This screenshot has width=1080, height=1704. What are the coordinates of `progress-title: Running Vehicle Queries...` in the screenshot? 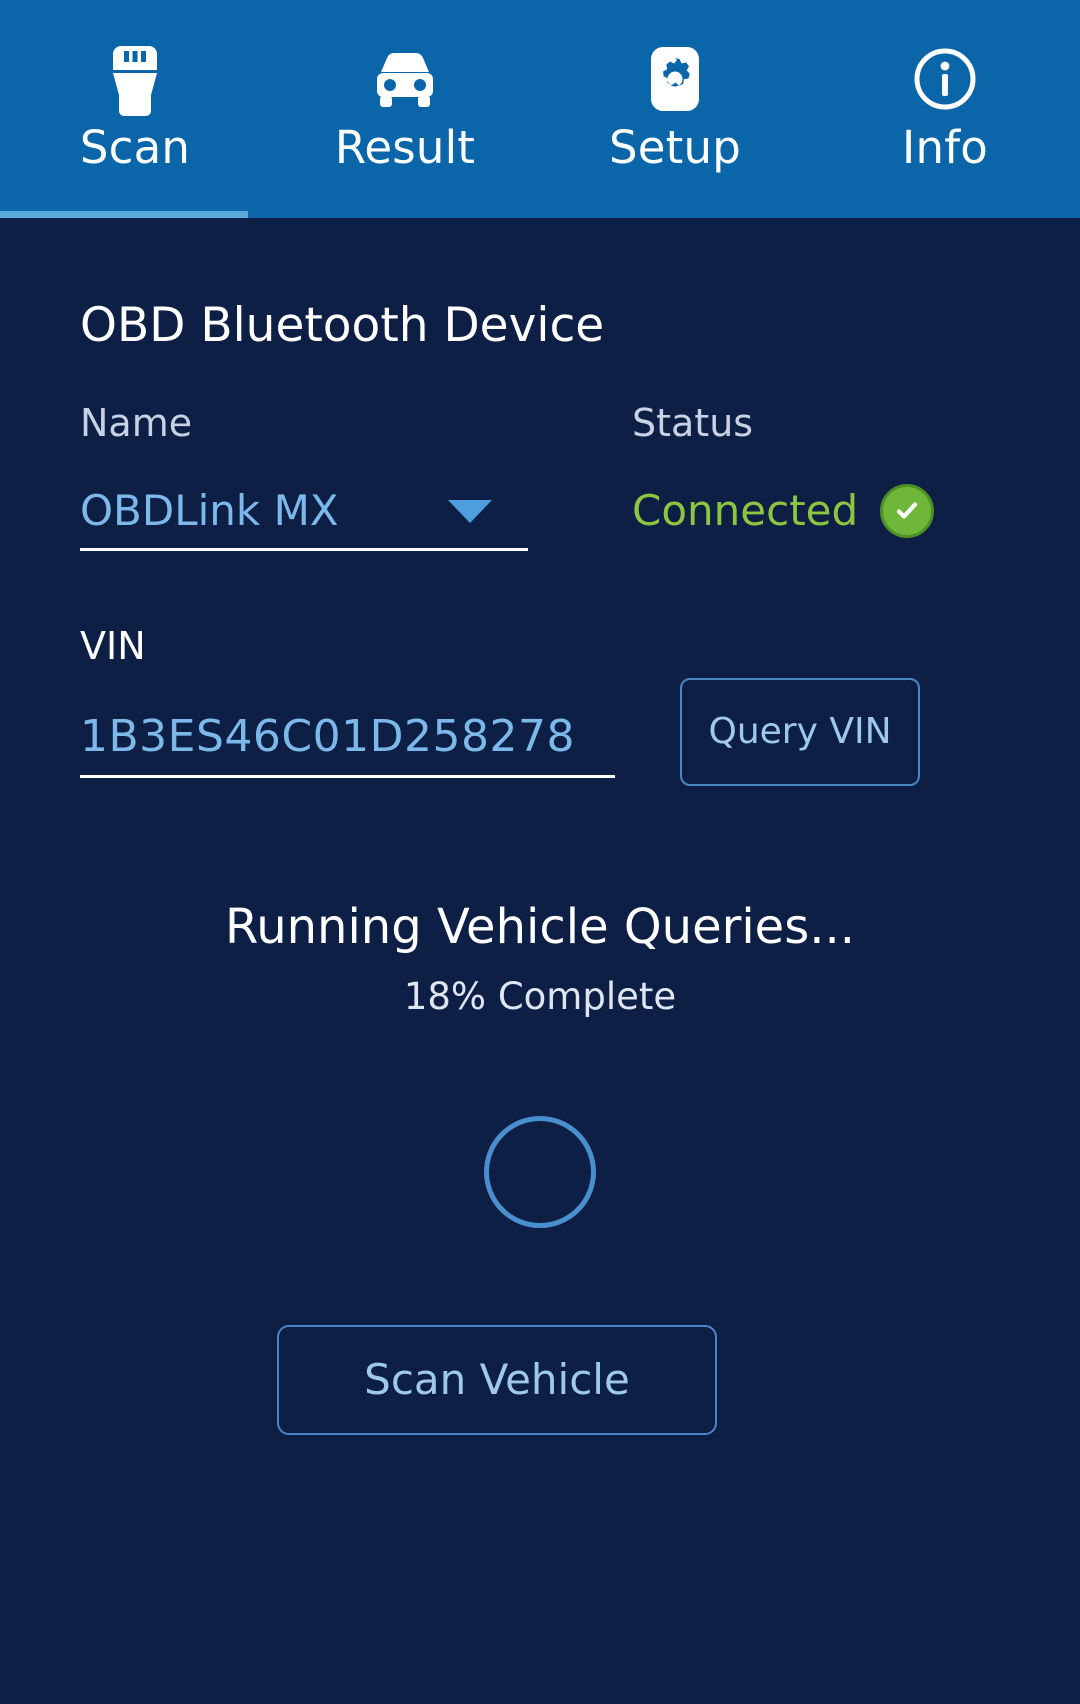 It's located at (540, 927).